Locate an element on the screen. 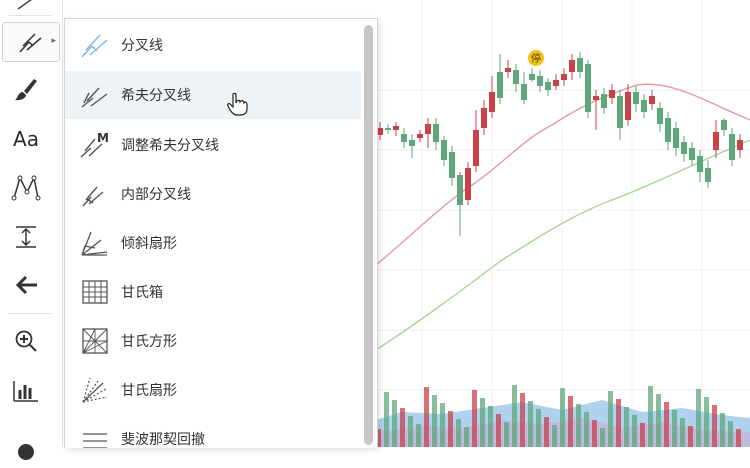 The width and height of the screenshot is (750, 468). menu-item-gann-fan: 甘氏扇形 is located at coordinates (213, 390).